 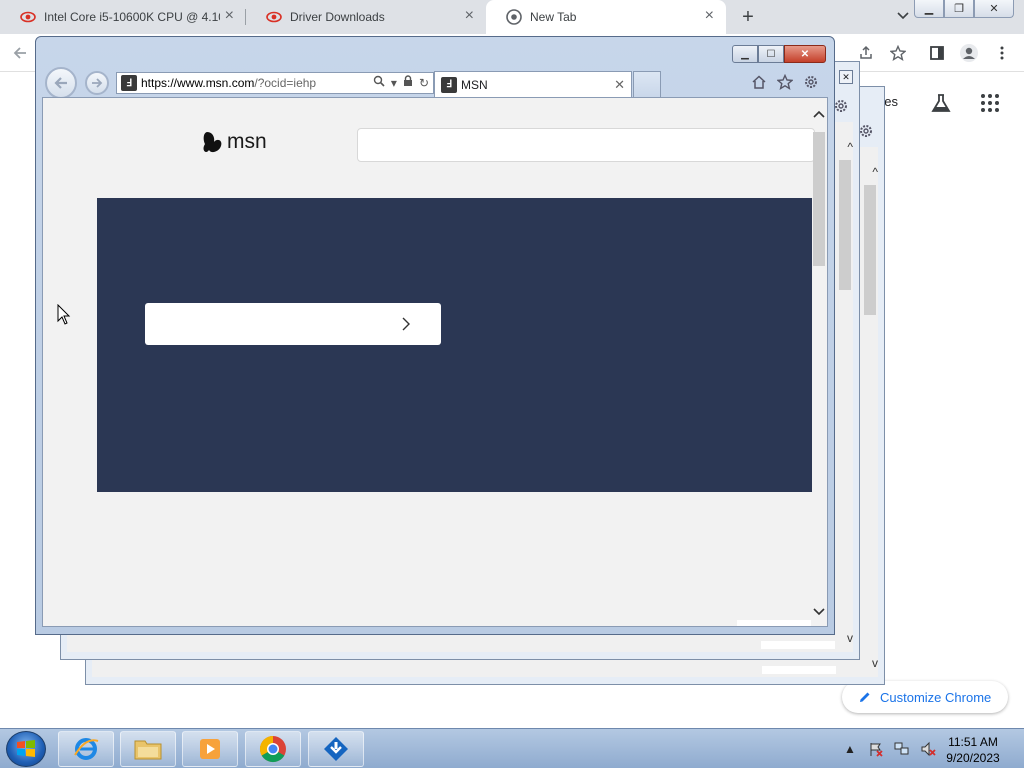 What do you see at coordinates (819, 364) in the screenshot?
I see `vertical-scrollbar` at bounding box center [819, 364].